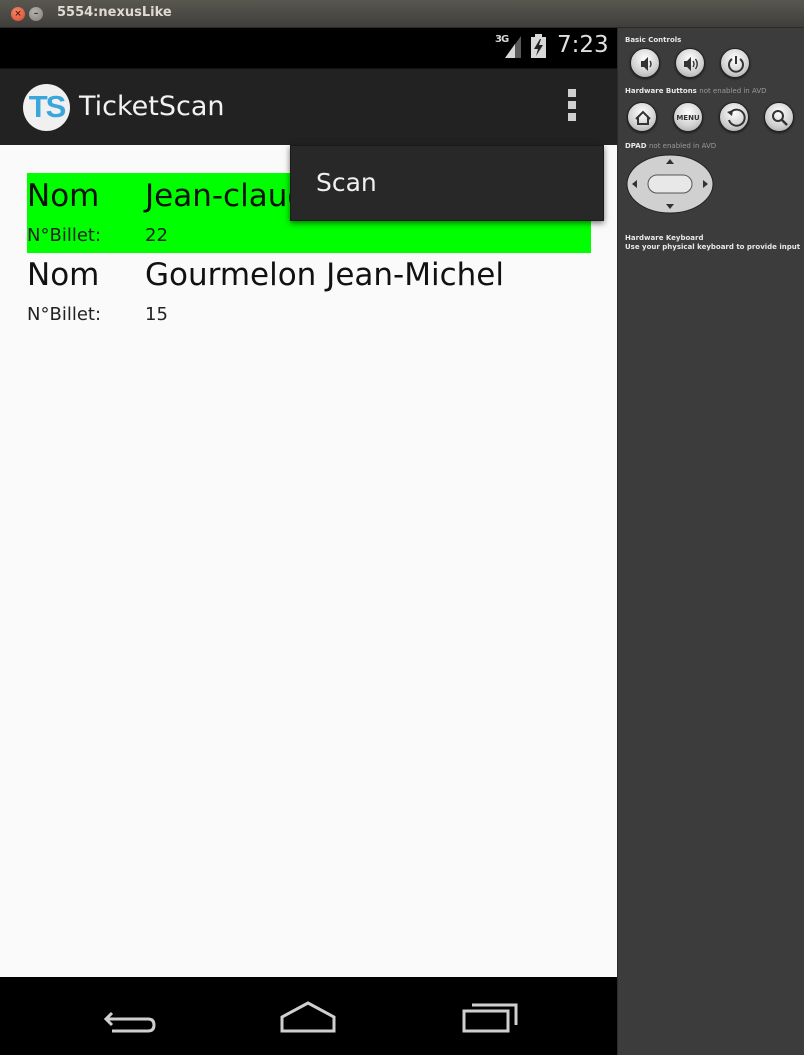 The image size is (804, 1055). I want to click on name-value: Gourmelon Jean-Michel, so click(324, 275).